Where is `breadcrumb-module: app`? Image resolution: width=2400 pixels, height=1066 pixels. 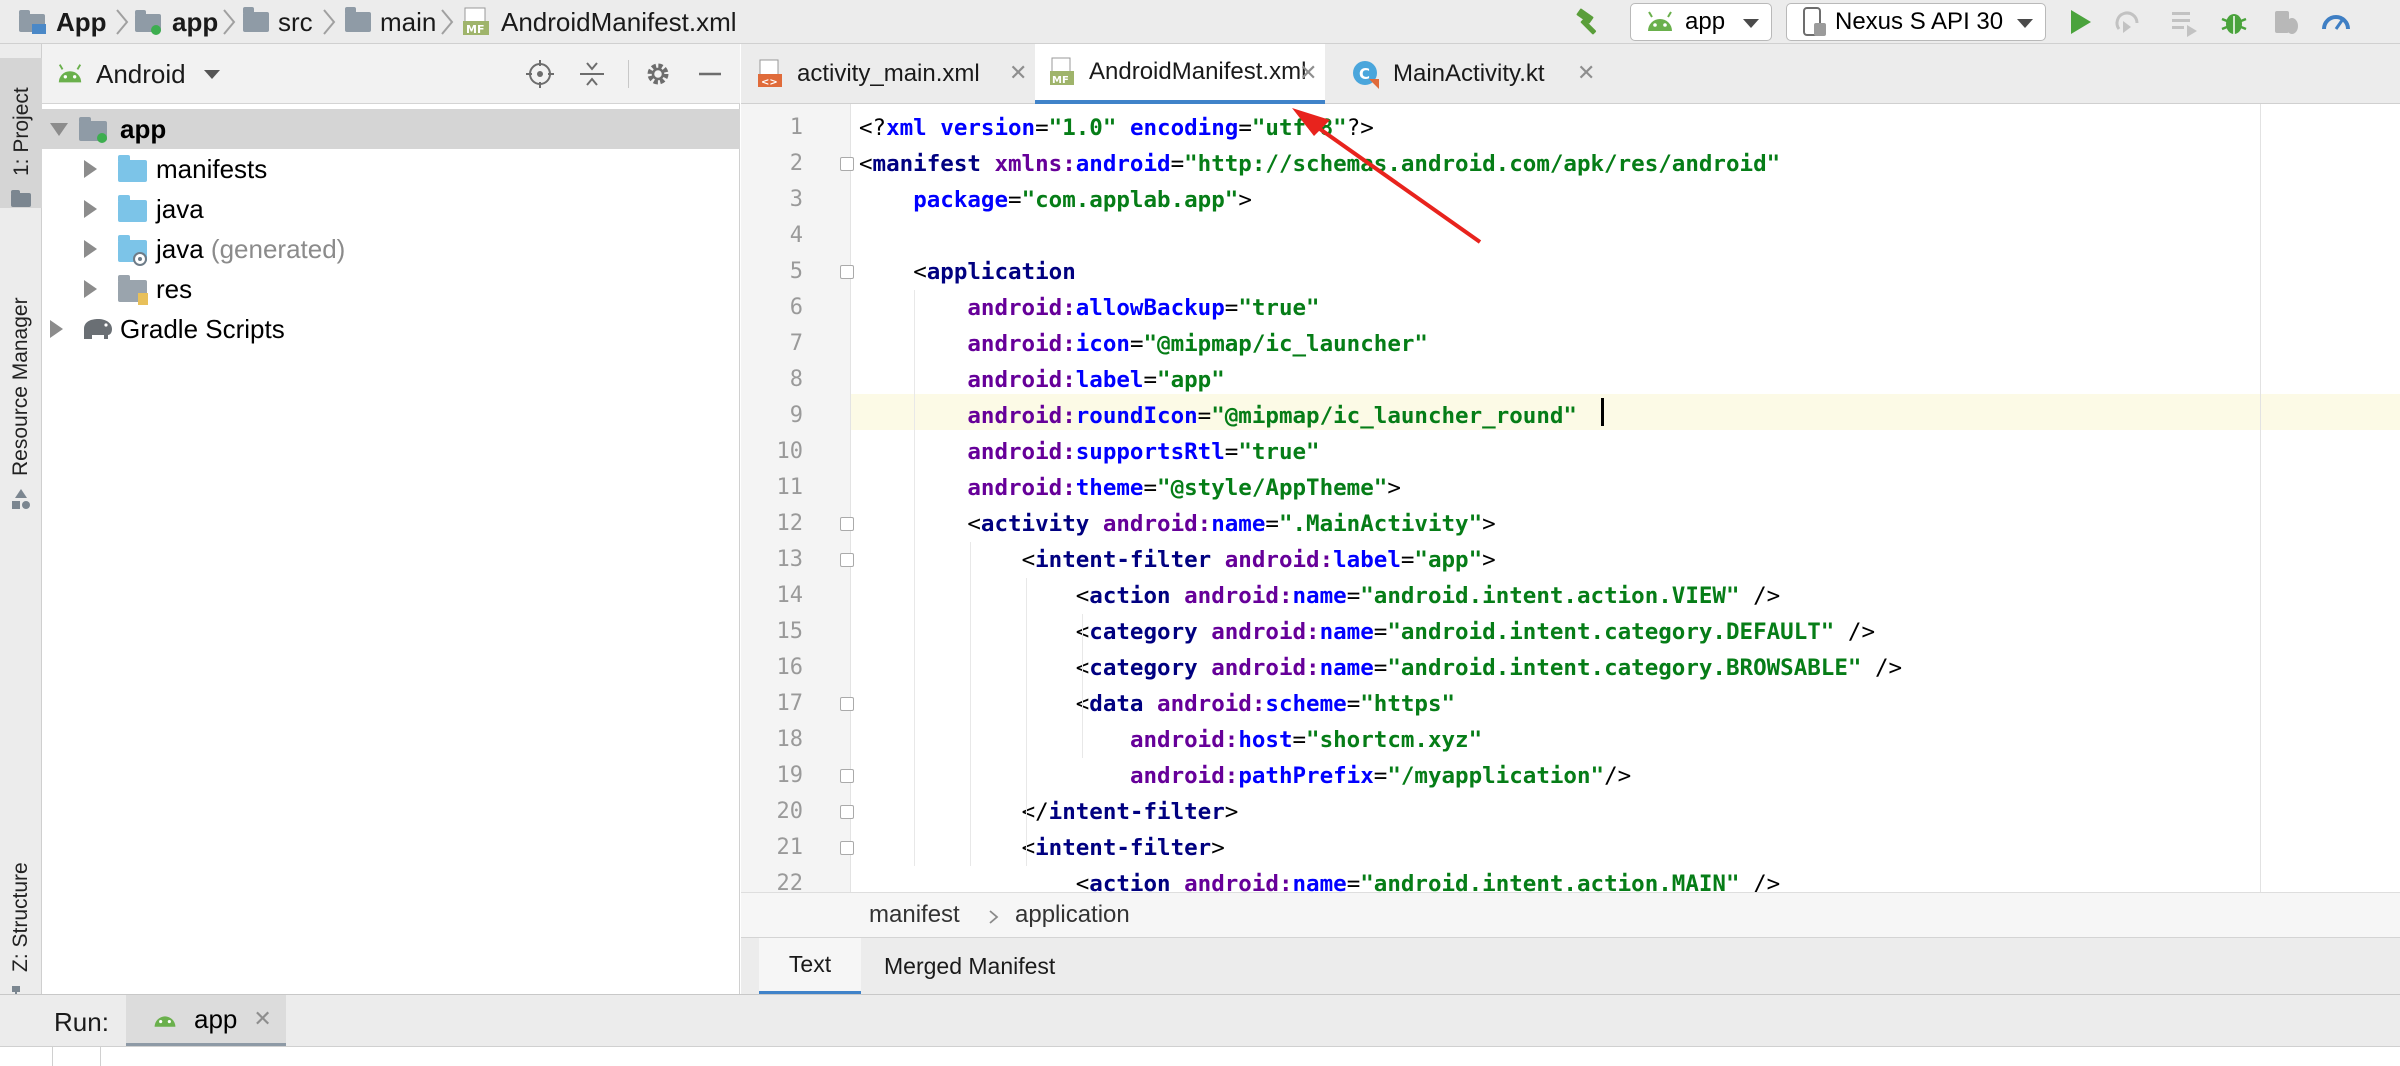 breadcrumb-module: app is located at coordinates (176, 22).